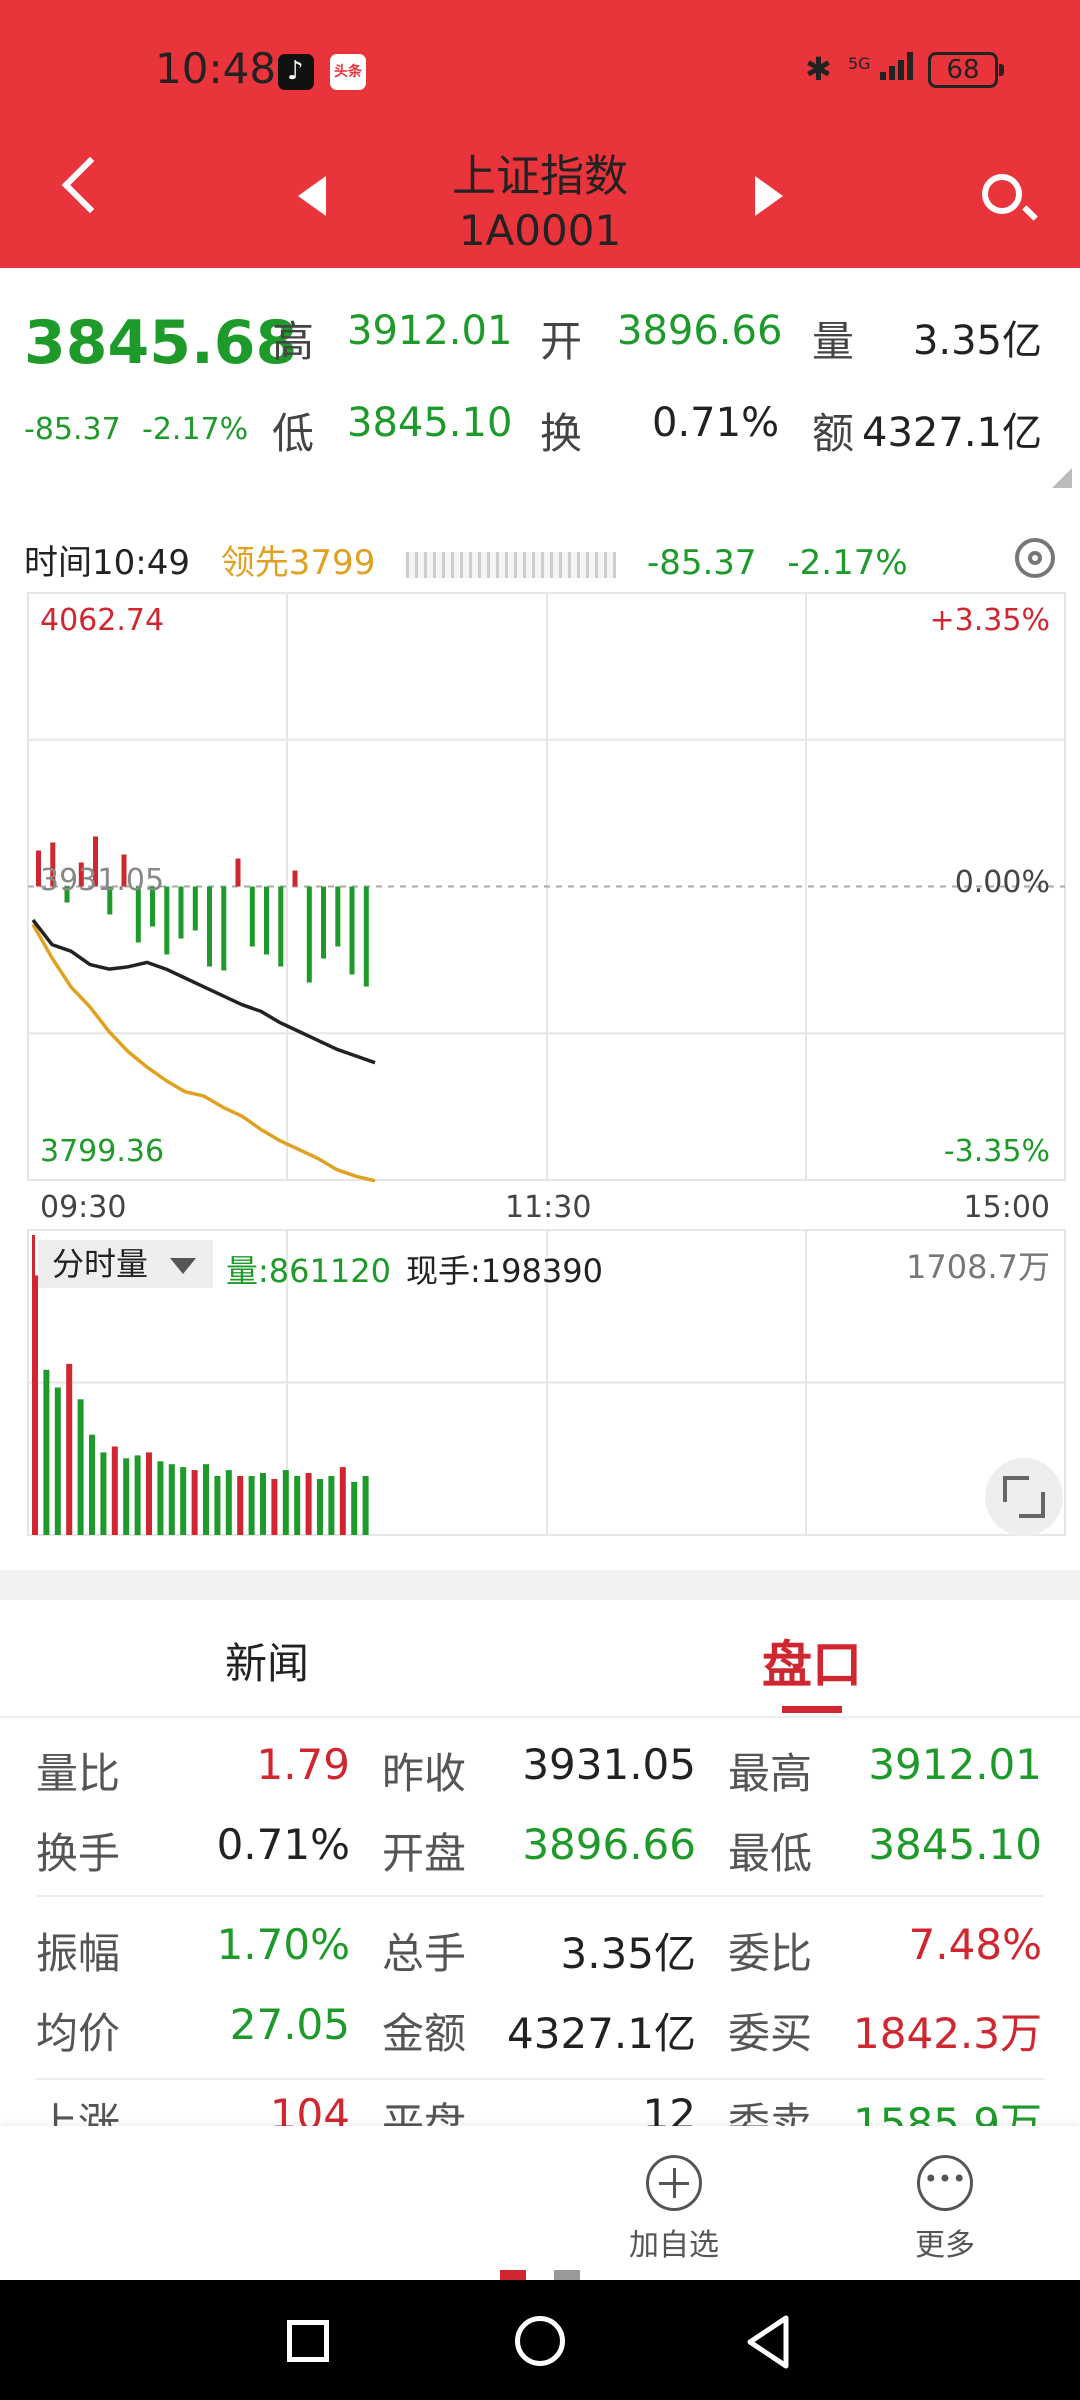 This screenshot has width=1080, height=2400. What do you see at coordinates (1035, 558) in the screenshot?
I see `gear-icon` at bounding box center [1035, 558].